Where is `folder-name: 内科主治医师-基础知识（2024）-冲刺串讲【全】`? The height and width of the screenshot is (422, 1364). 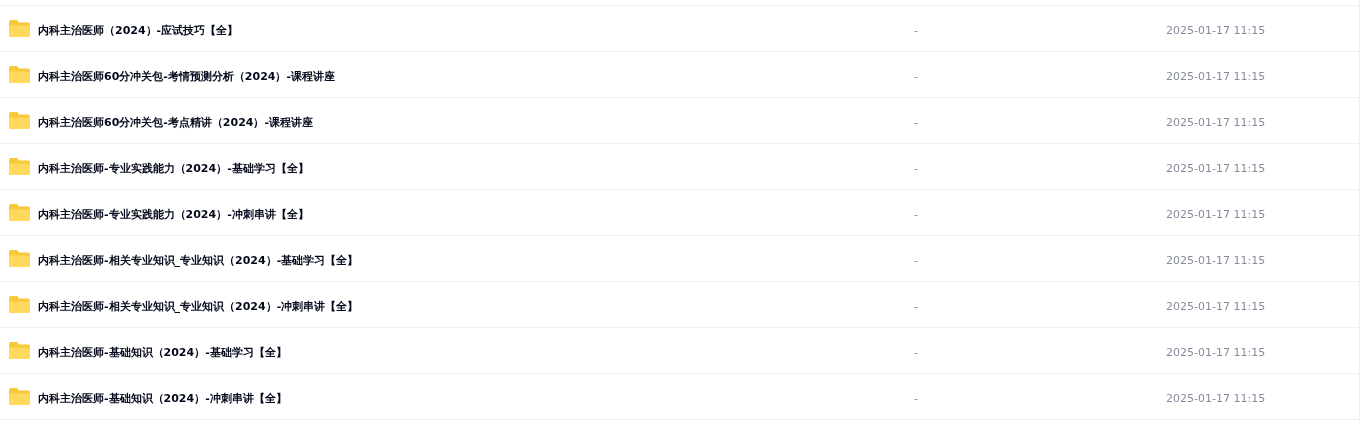 folder-name: 内科主治医师-基础知识（2024）-冲刺串讲【全】 is located at coordinates (162, 398).